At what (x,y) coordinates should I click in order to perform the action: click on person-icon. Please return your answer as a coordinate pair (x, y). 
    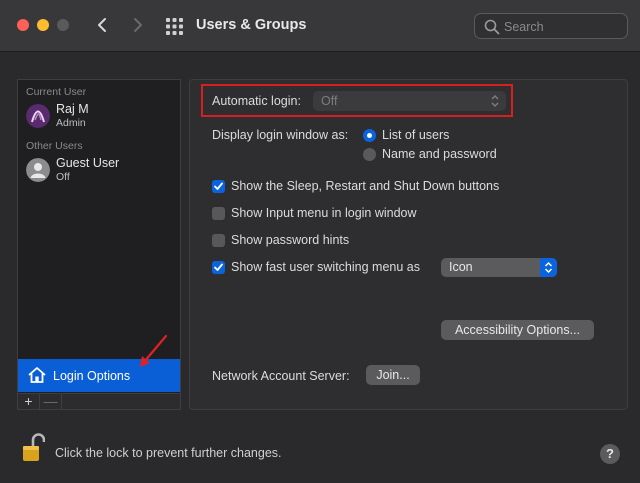
    Looking at the image, I should click on (38, 170).